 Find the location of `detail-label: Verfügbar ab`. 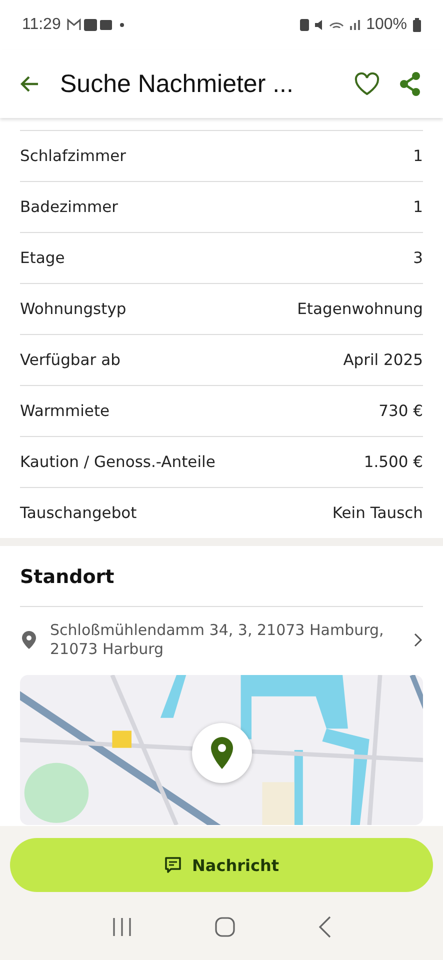

detail-label: Verfügbar ab is located at coordinates (70, 360).